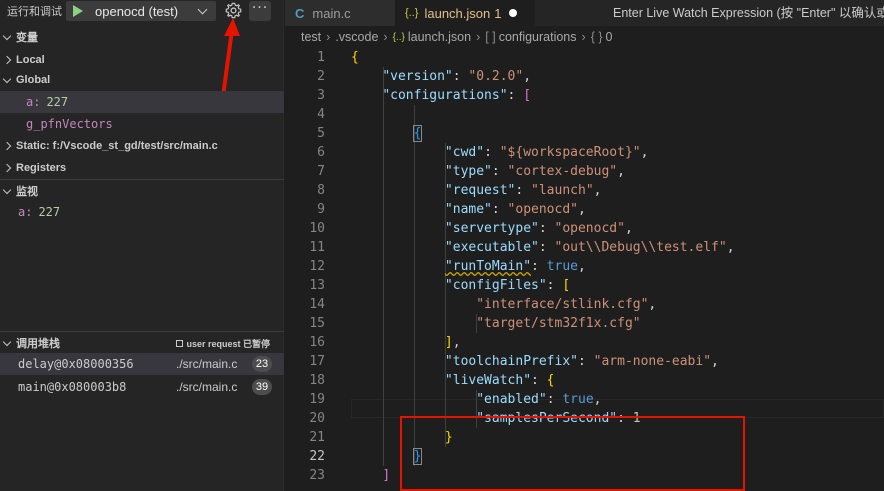 The height and width of the screenshot is (491, 884). What do you see at coordinates (452, 342) in the screenshot?
I see `code-text: ],` at bounding box center [452, 342].